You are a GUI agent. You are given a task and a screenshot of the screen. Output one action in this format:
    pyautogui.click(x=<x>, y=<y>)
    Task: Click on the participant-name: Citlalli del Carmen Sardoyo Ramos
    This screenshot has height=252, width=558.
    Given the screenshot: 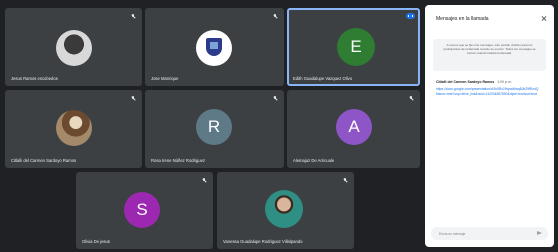 What is the action you would take?
    pyautogui.click(x=44, y=160)
    